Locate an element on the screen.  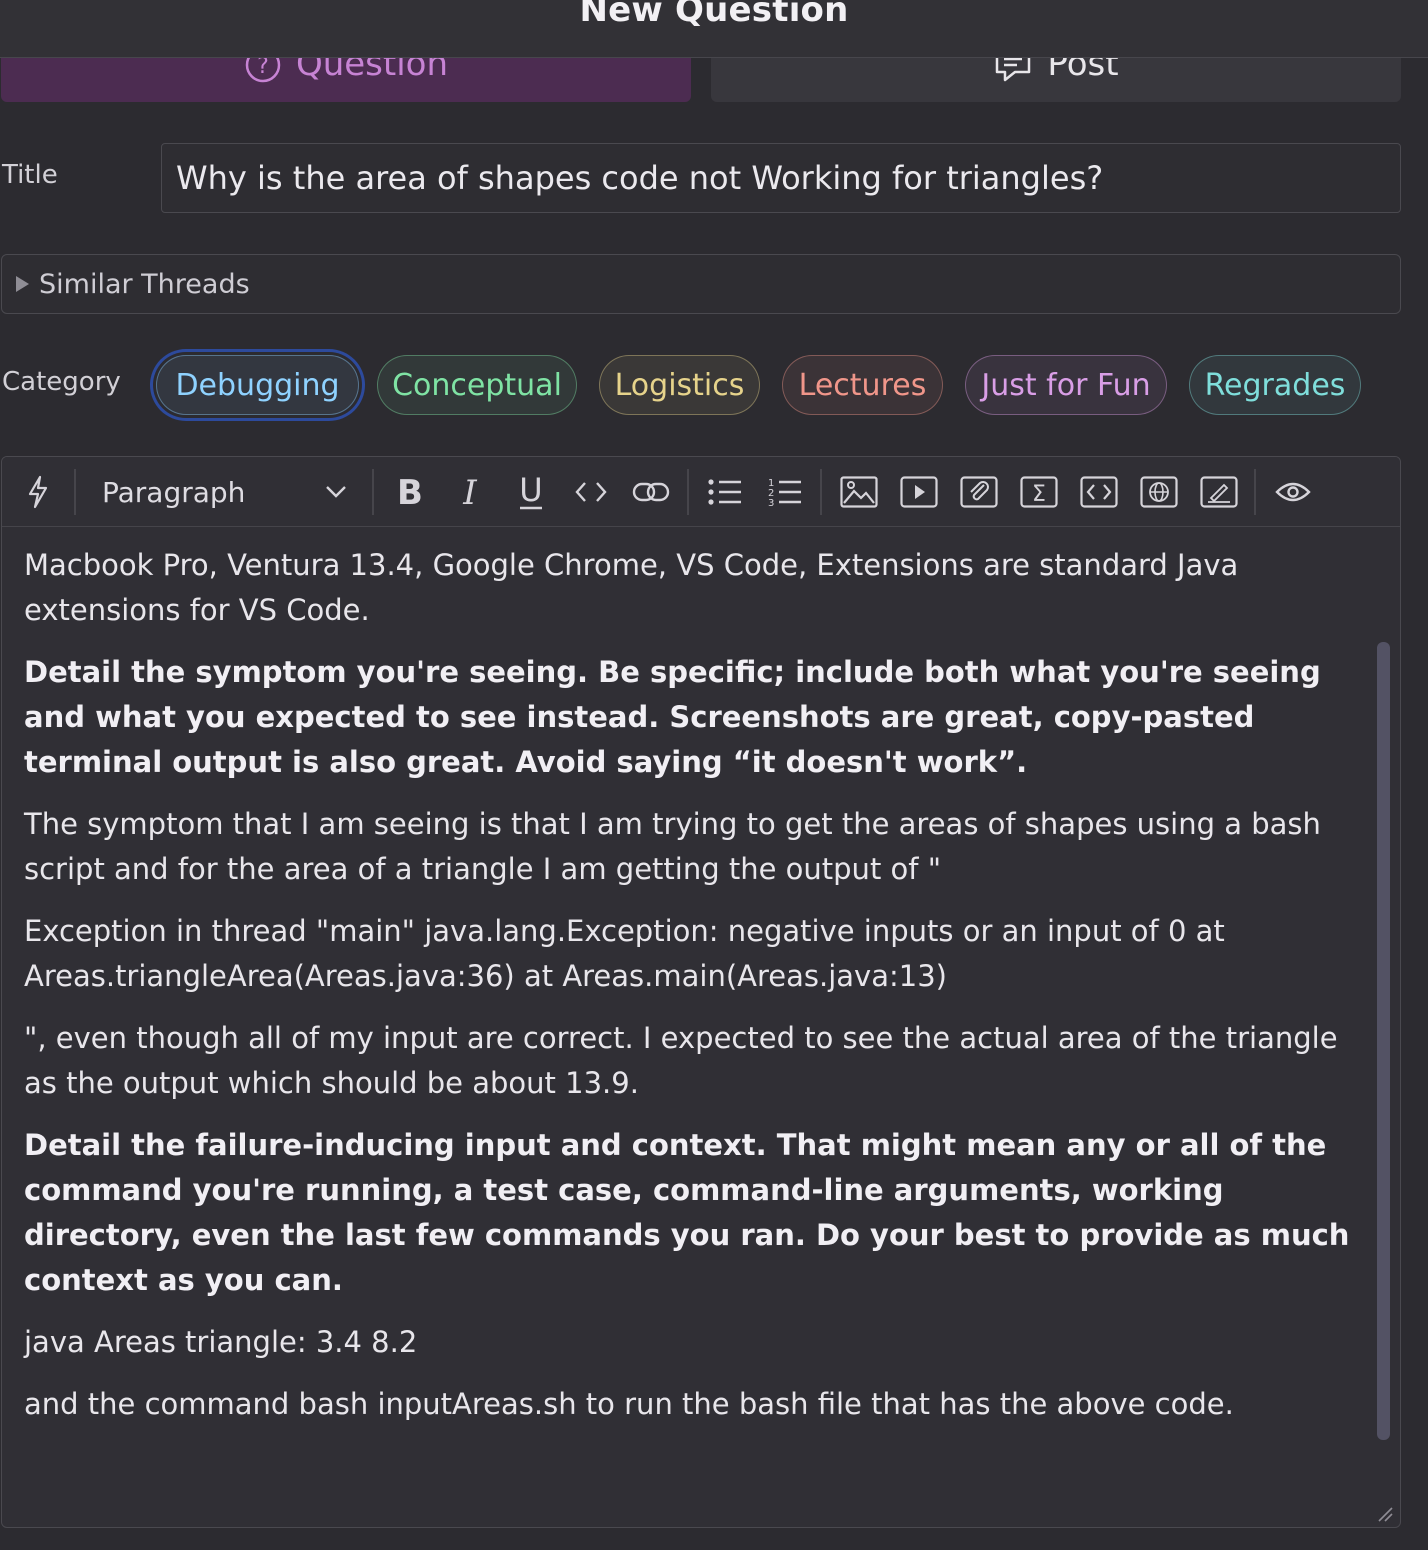
category-chip-label: Debugging is located at coordinates (257, 385).